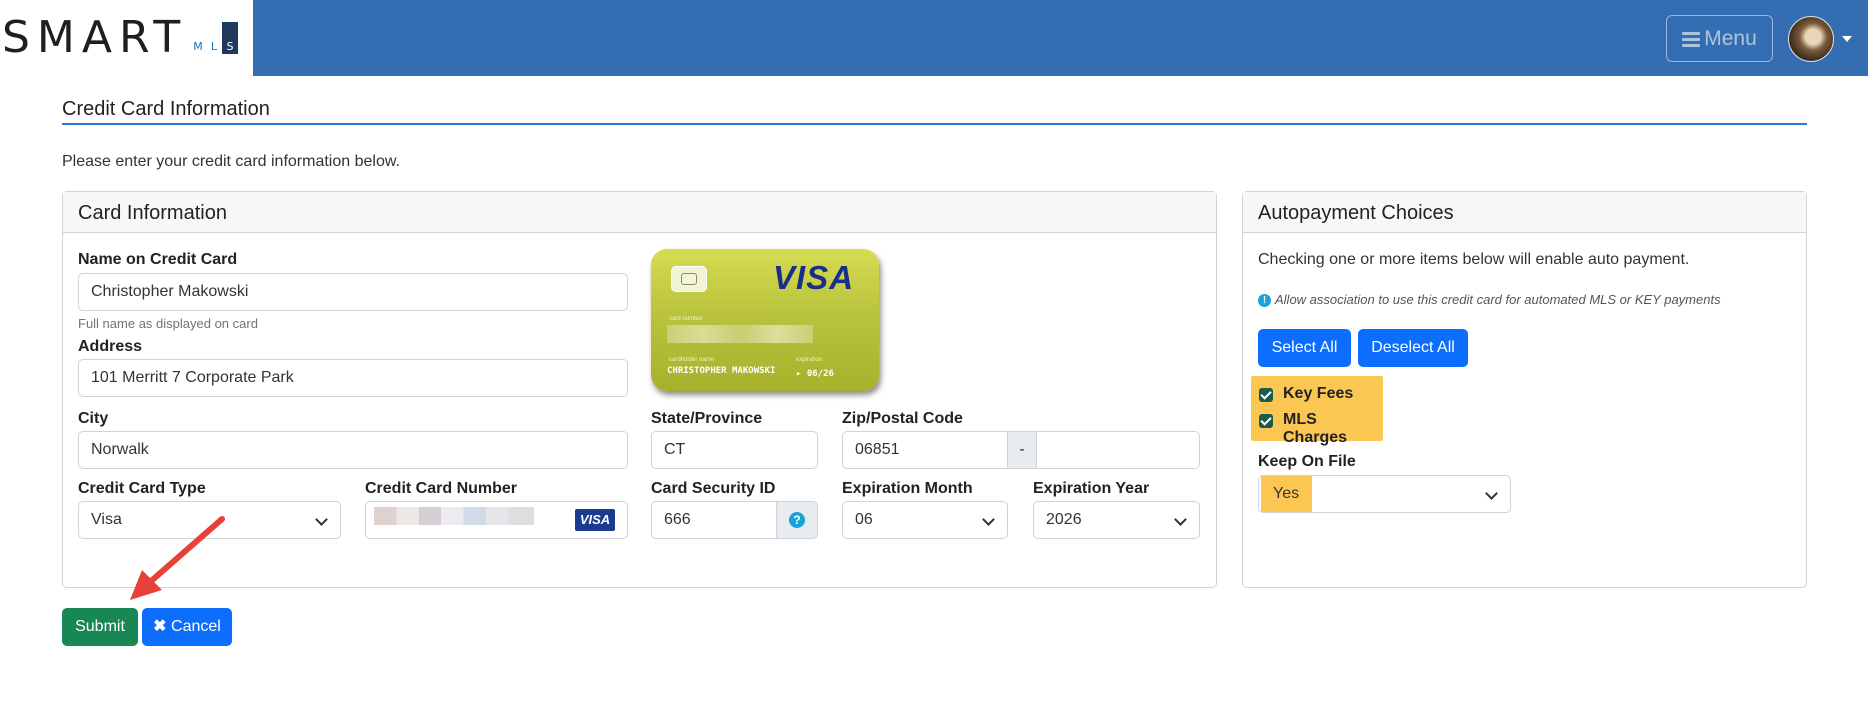 This screenshot has width=1868, height=716. I want to click on name-help-text: Full name as displayed on card, so click(168, 323).